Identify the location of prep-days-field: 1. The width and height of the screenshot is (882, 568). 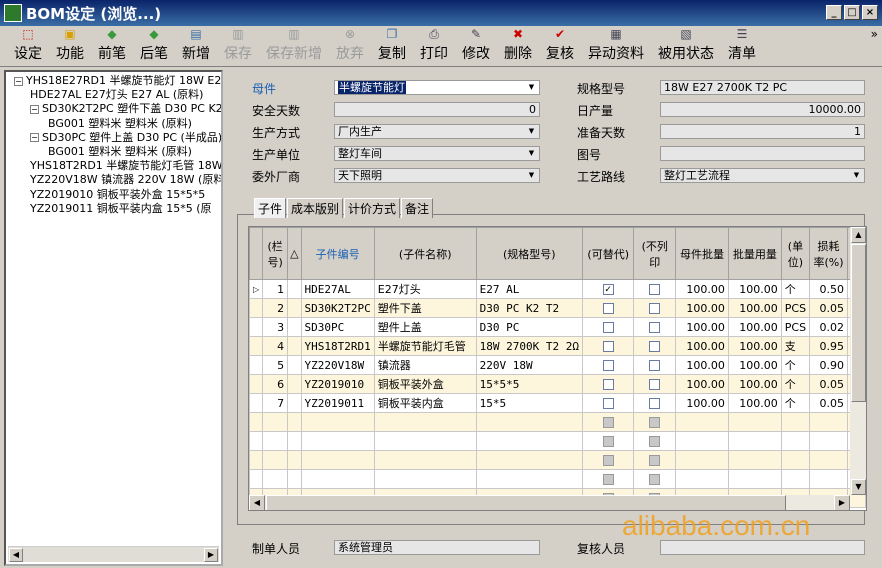
(762, 131).